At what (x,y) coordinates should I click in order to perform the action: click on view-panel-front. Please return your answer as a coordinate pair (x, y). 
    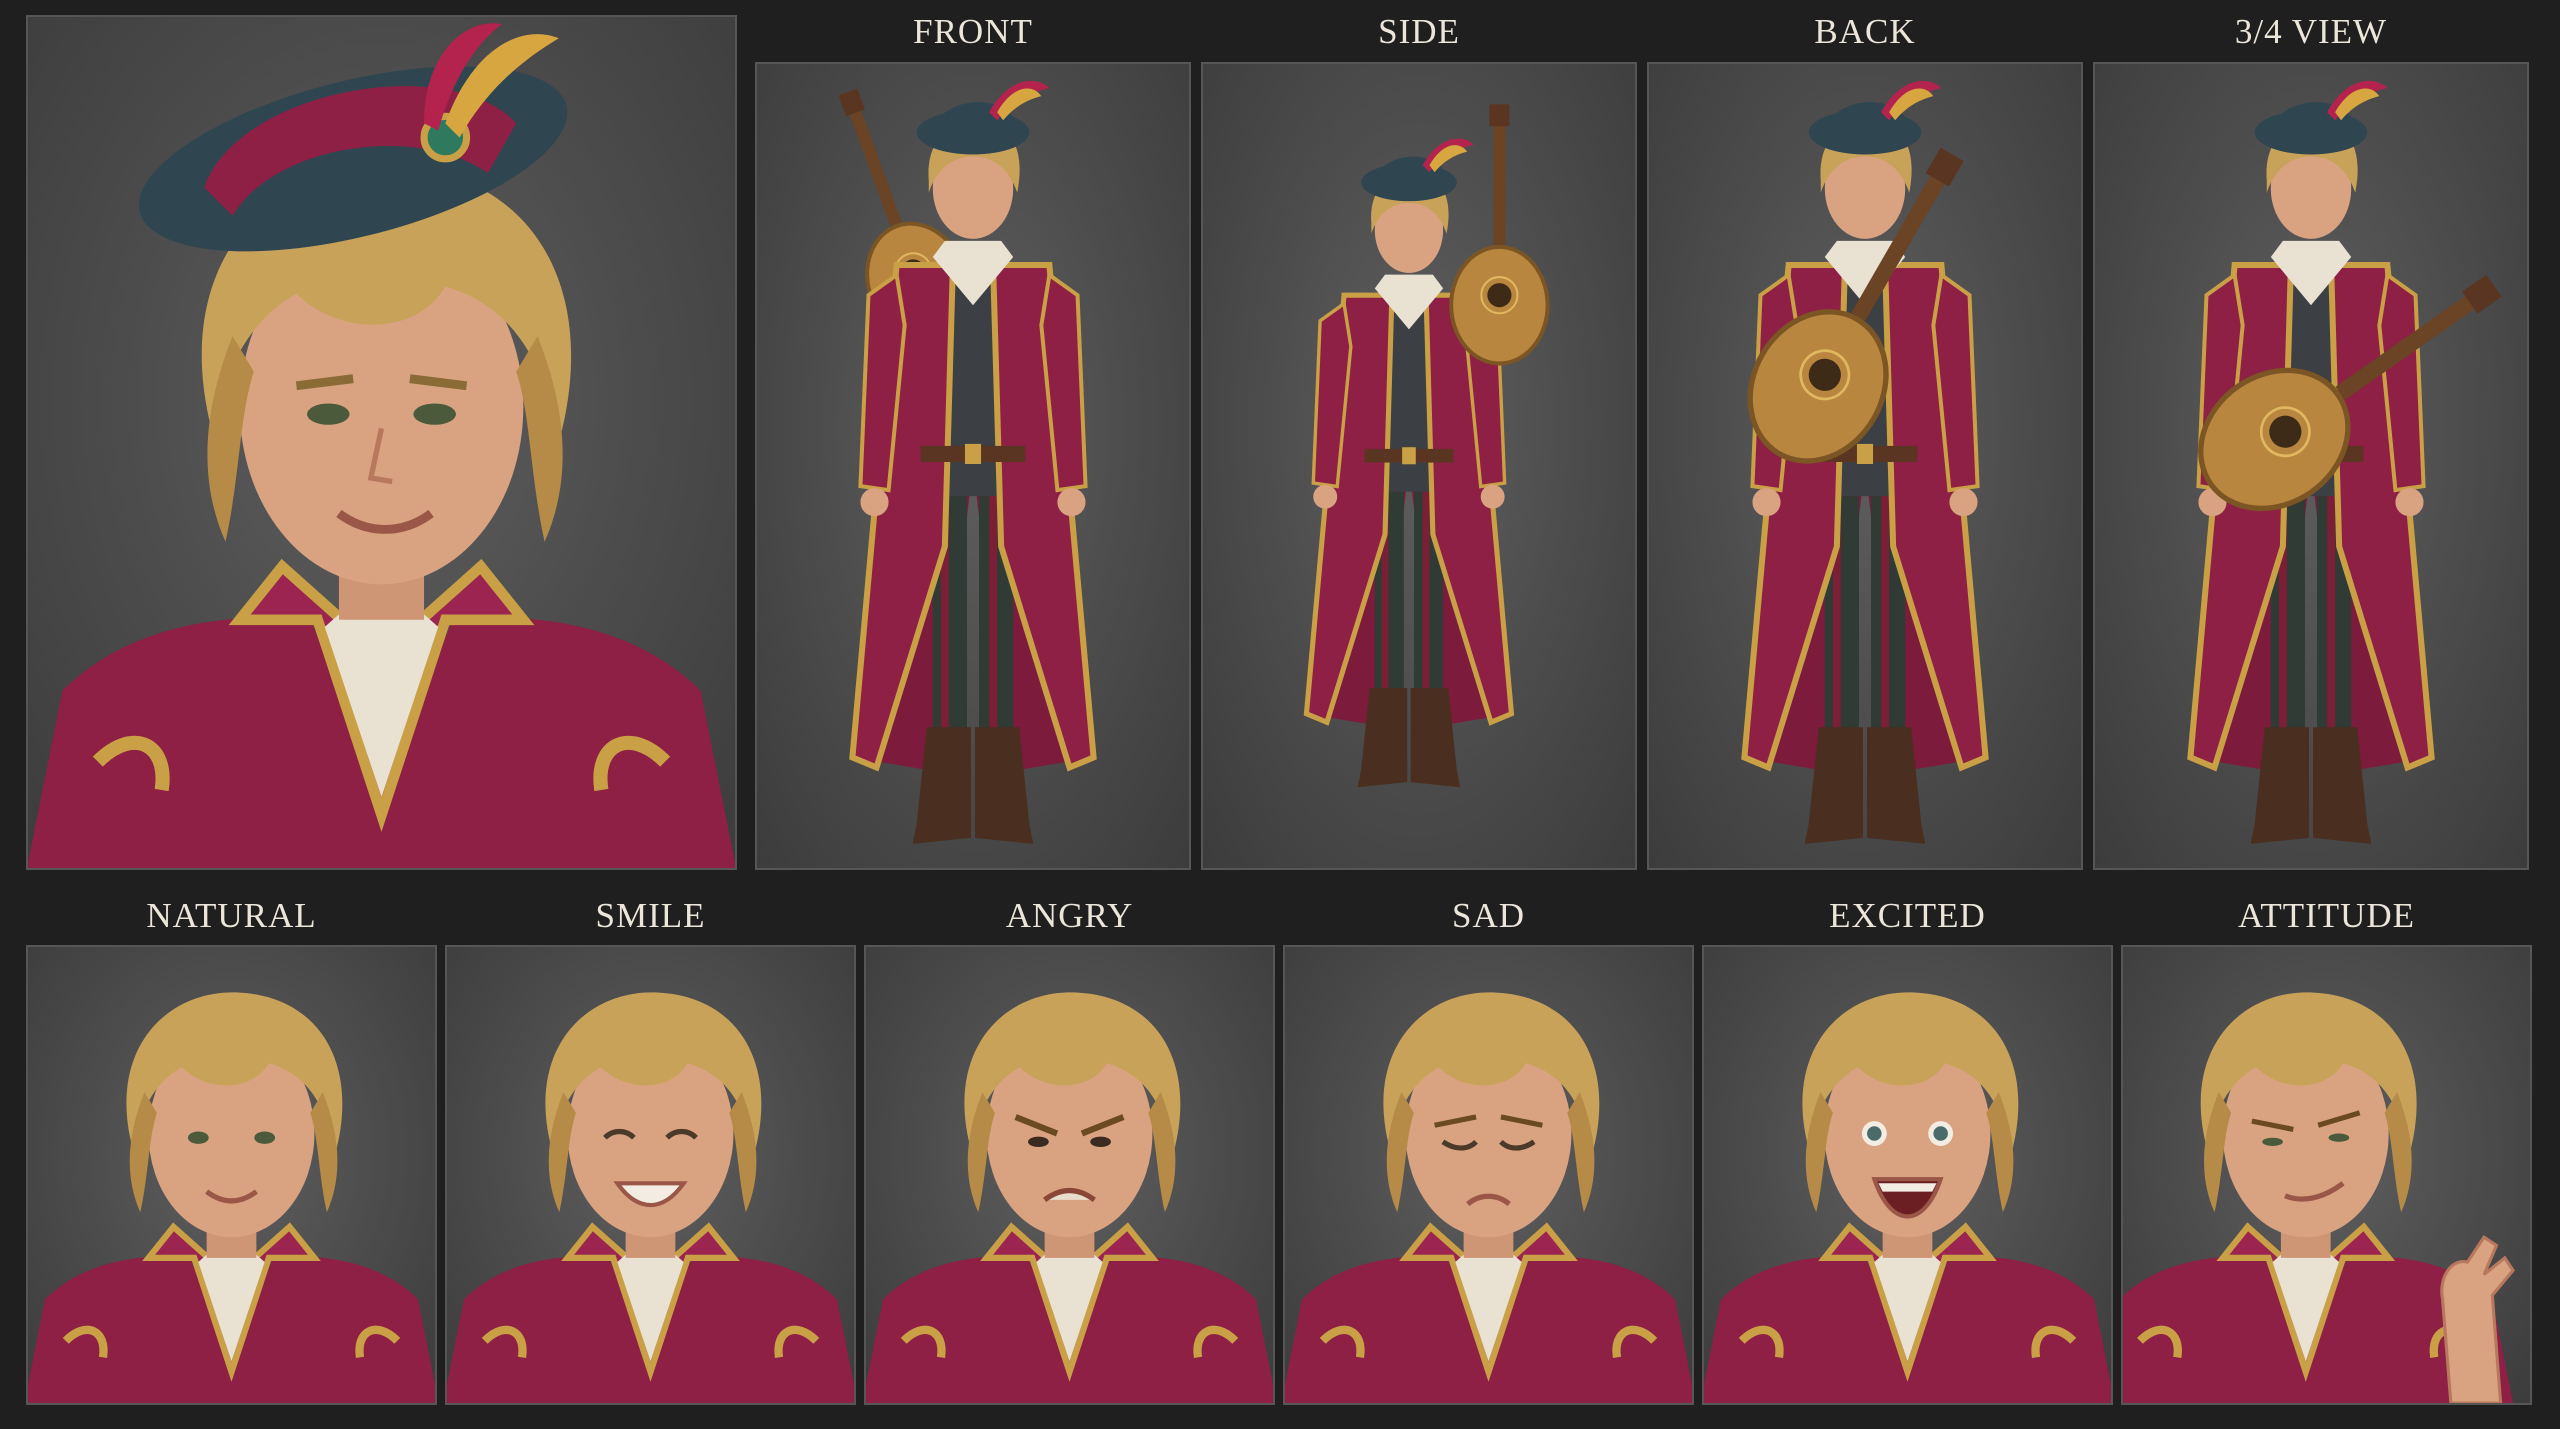
    Looking at the image, I should click on (973, 466).